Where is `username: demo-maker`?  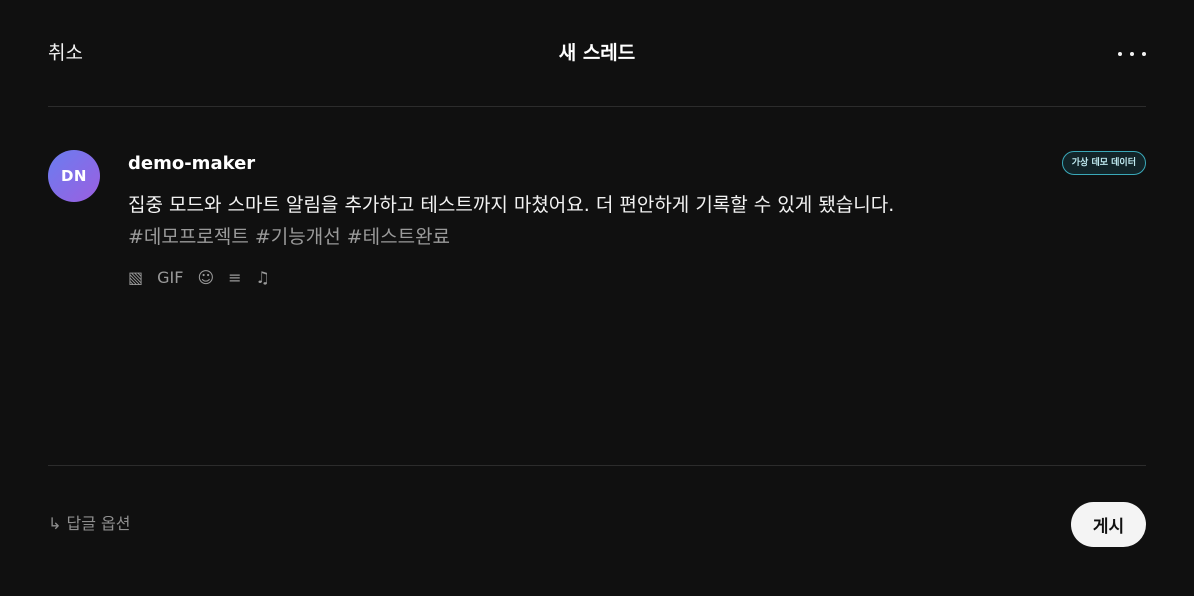
username: demo-maker is located at coordinates (192, 163).